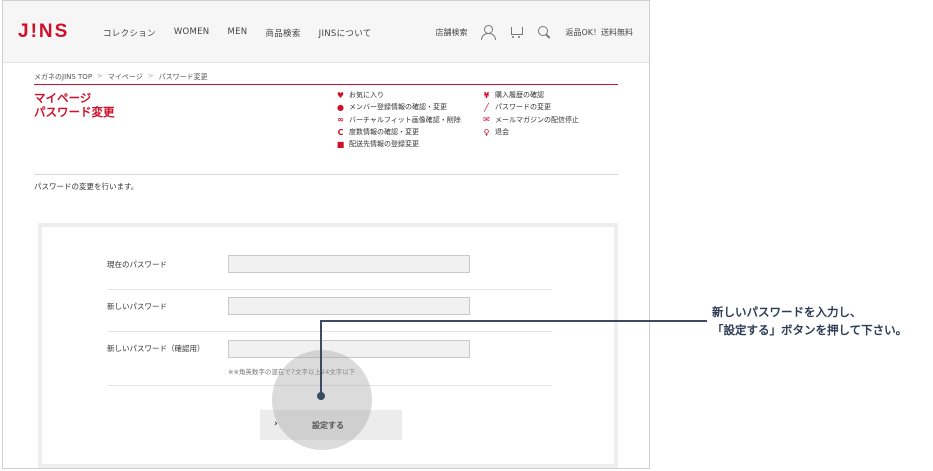 The image size is (933, 471). Describe the element at coordinates (384, 132) in the screenshot. I see `menu-item-label: 度数情報の確認・変更` at that location.